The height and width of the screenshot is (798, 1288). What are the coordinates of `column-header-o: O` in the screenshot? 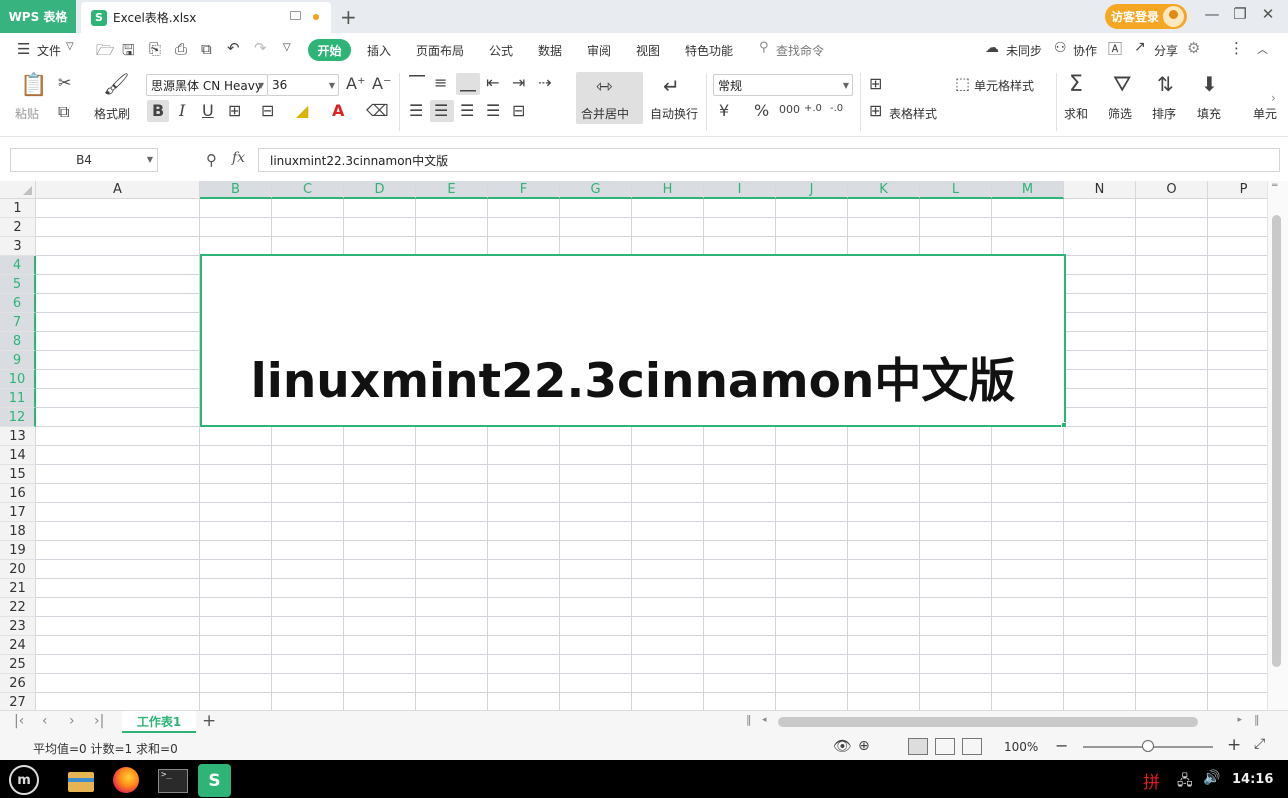 It's located at (1172, 190).